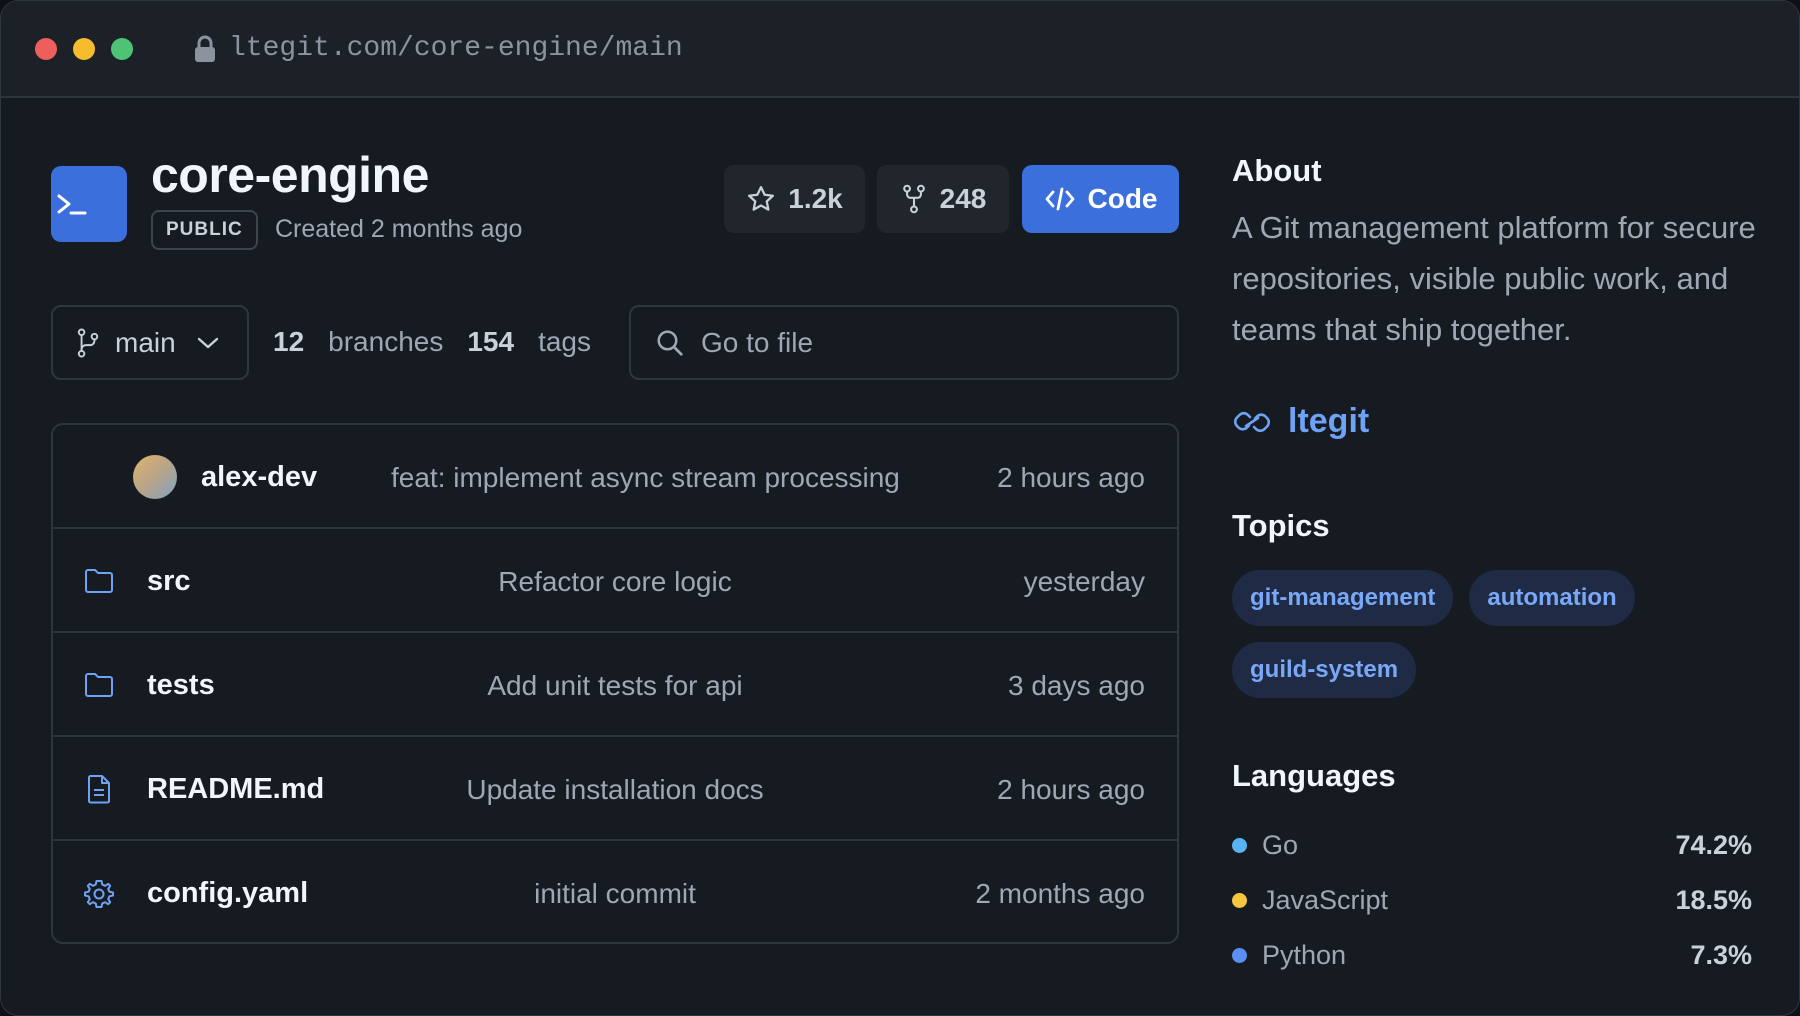  Describe the element at coordinates (761, 198) in the screenshot. I see `star-icon` at that location.